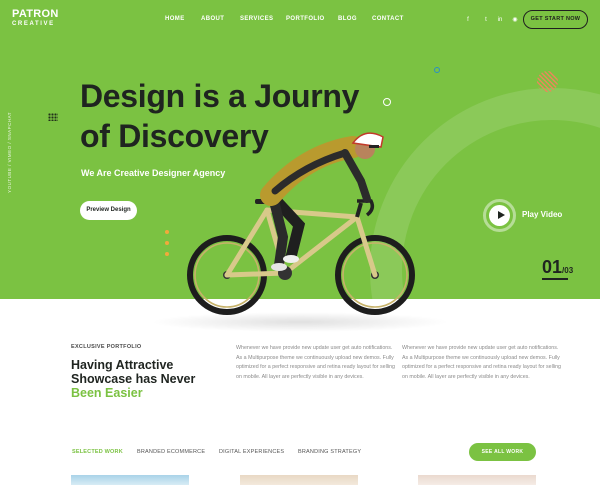 Image resolution: width=600 pixels, height=485 pixels. Describe the element at coordinates (437, 70) in the screenshot. I see `blue-ring-decoration` at that location.